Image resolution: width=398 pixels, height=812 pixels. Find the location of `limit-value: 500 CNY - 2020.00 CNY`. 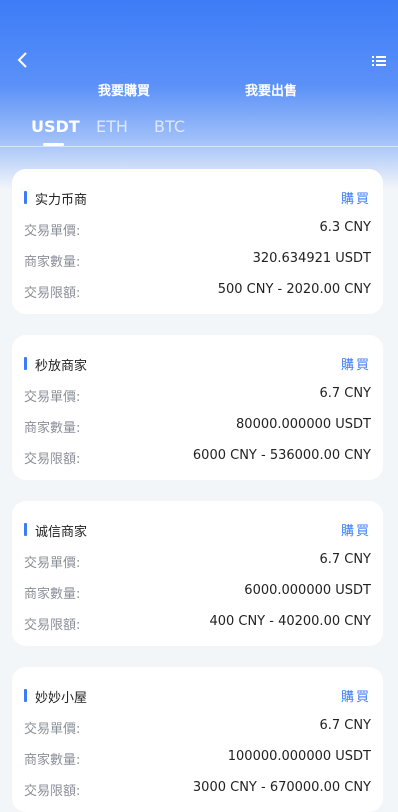

limit-value: 500 CNY - 2020.00 CNY is located at coordinates (294, 289).